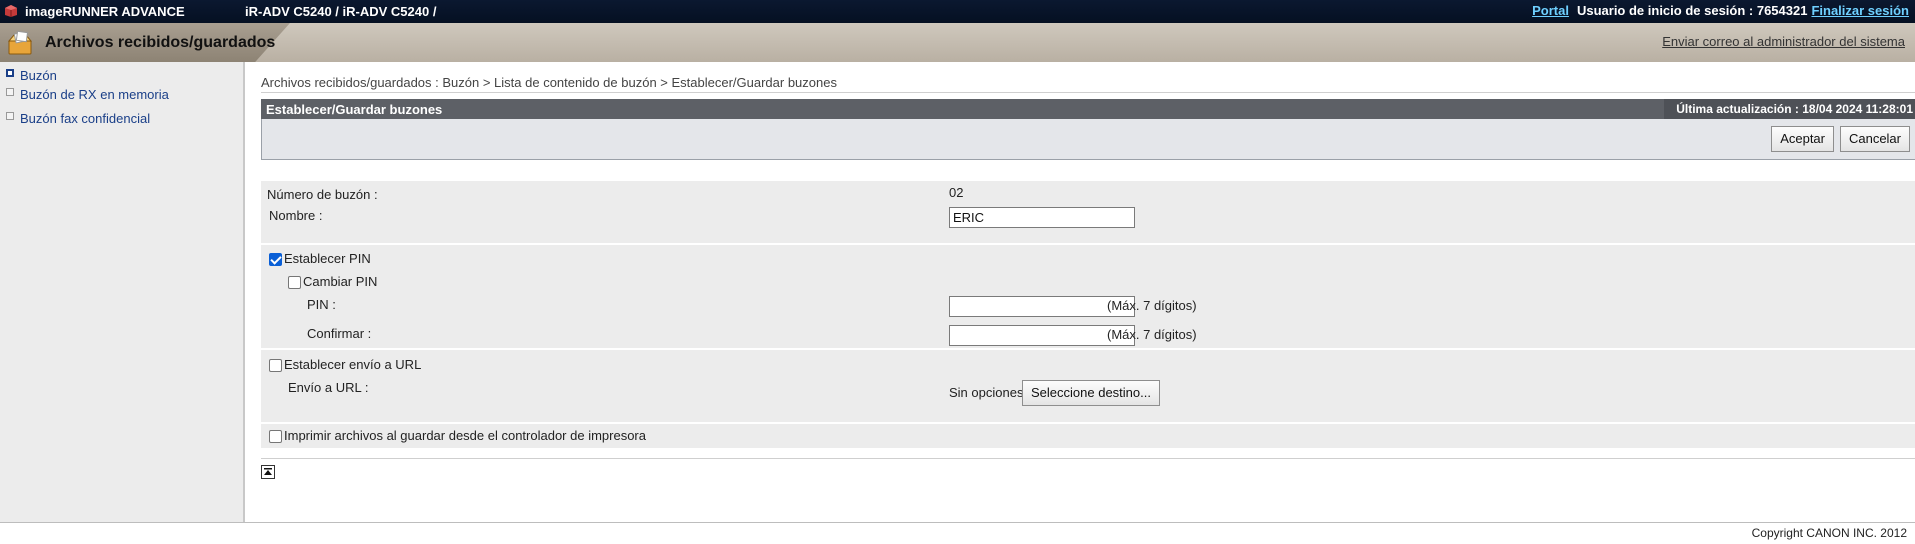  What do you see at coordinates (296, 215) in the screenshot?
I see `name-label: Nombre :` at bounding box center [296, 215].